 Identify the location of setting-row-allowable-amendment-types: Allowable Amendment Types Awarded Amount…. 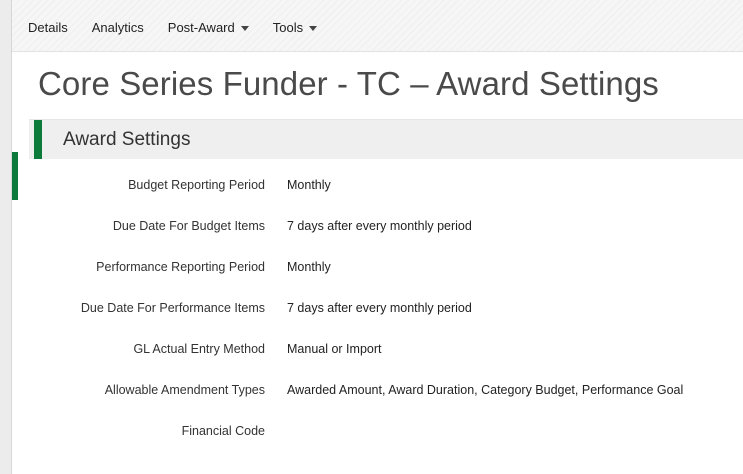
(371, 390).